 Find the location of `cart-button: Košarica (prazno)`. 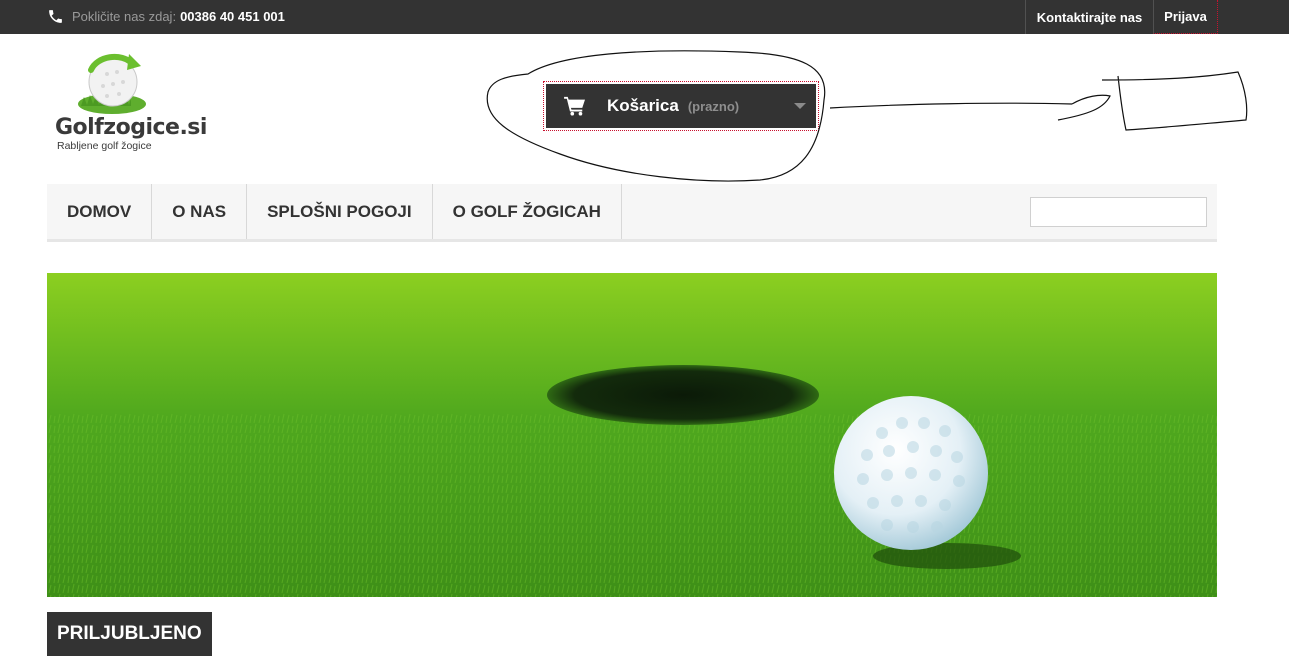

cart-button: Košarica (prazno) is located at coordinates (681, 106).